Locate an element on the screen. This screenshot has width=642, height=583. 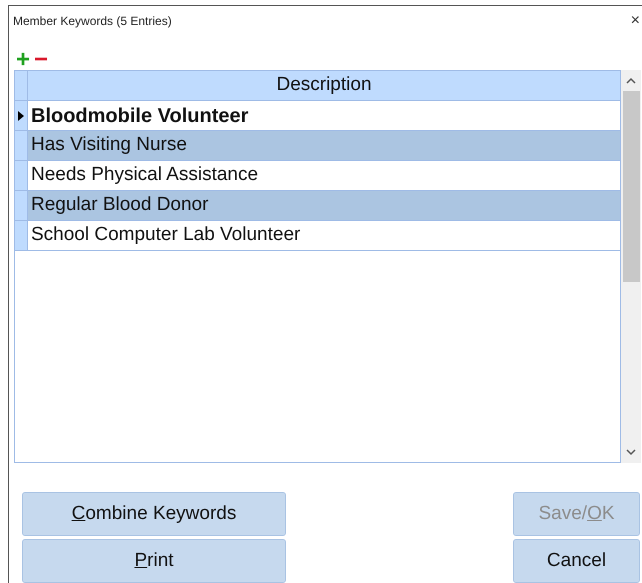
vertical-scrollbar is located at coordinates (631, 266).